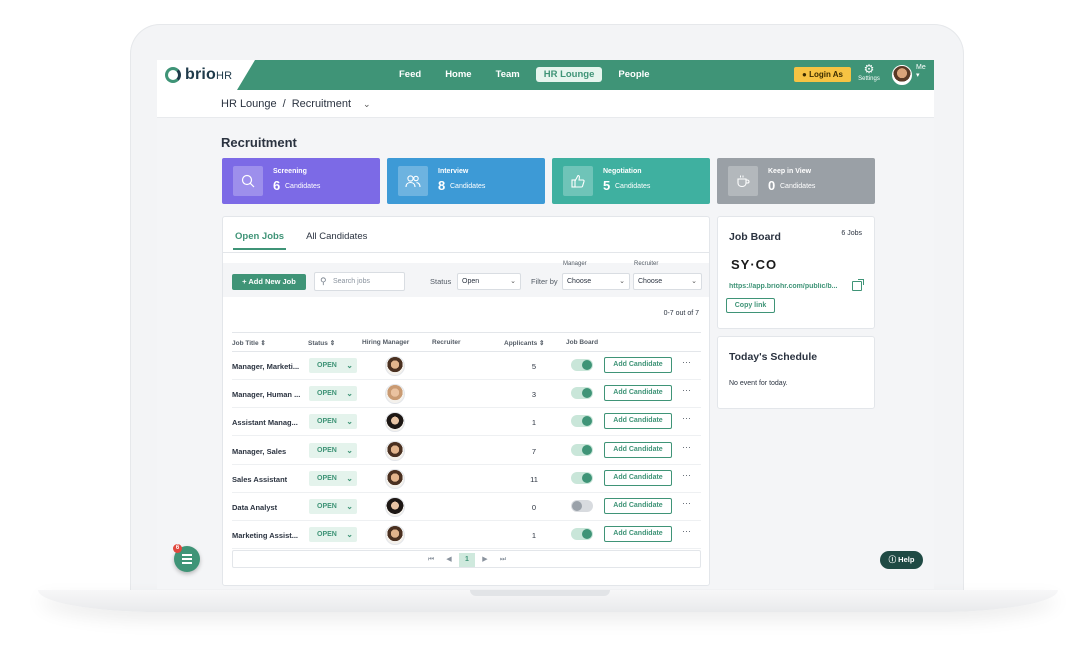  Describe the element at coordinates (249, 343) in the screenshot. I see `col-job-title: Job Title ⇕` at that location.